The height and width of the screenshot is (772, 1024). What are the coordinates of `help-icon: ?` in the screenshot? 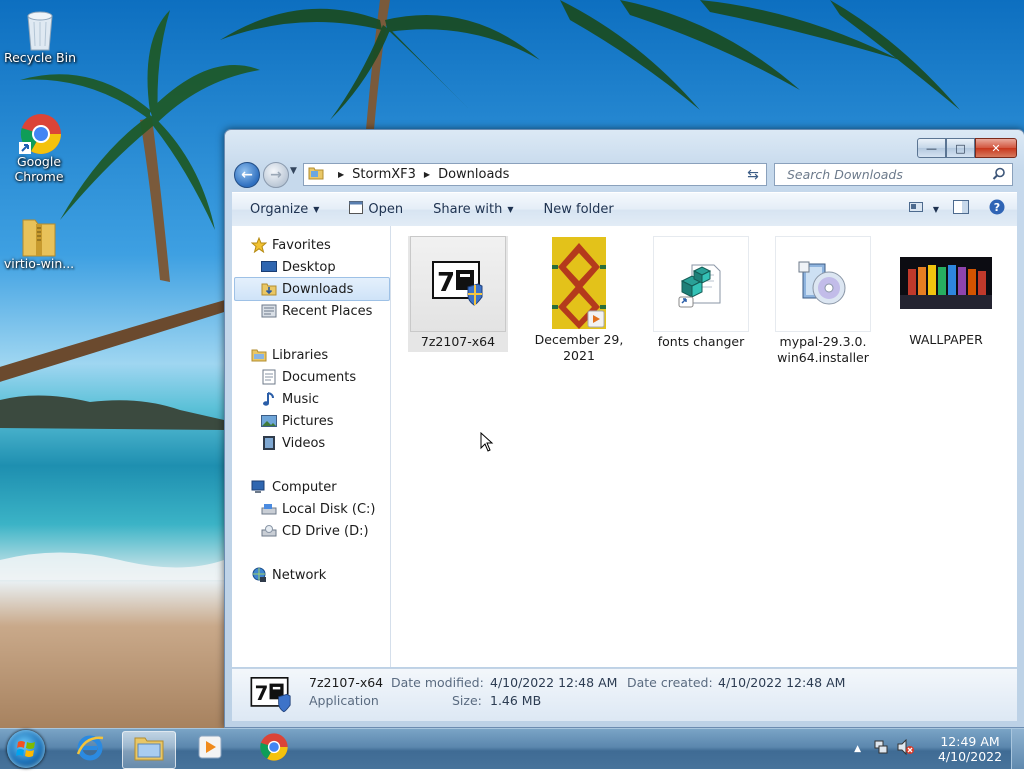 It's located at (997, 209).